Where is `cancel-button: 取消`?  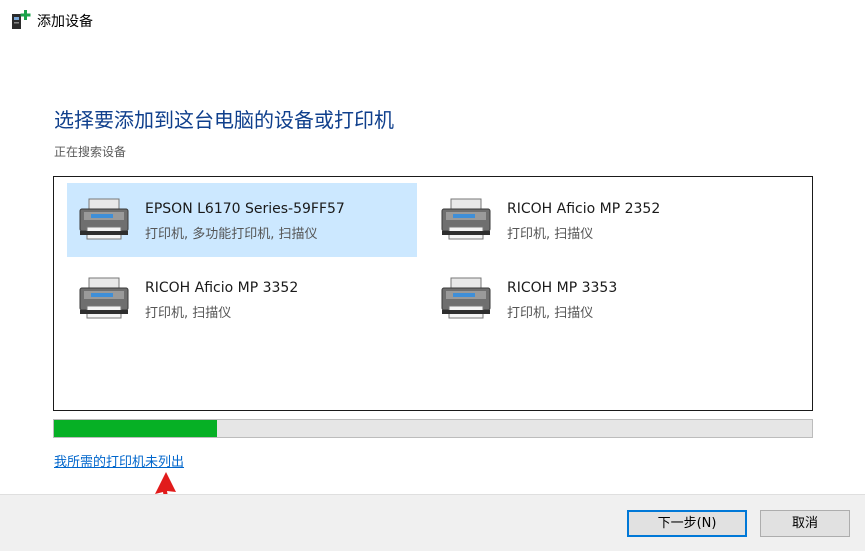
cancel-button: 取消 is located at coordinates (805, 523).